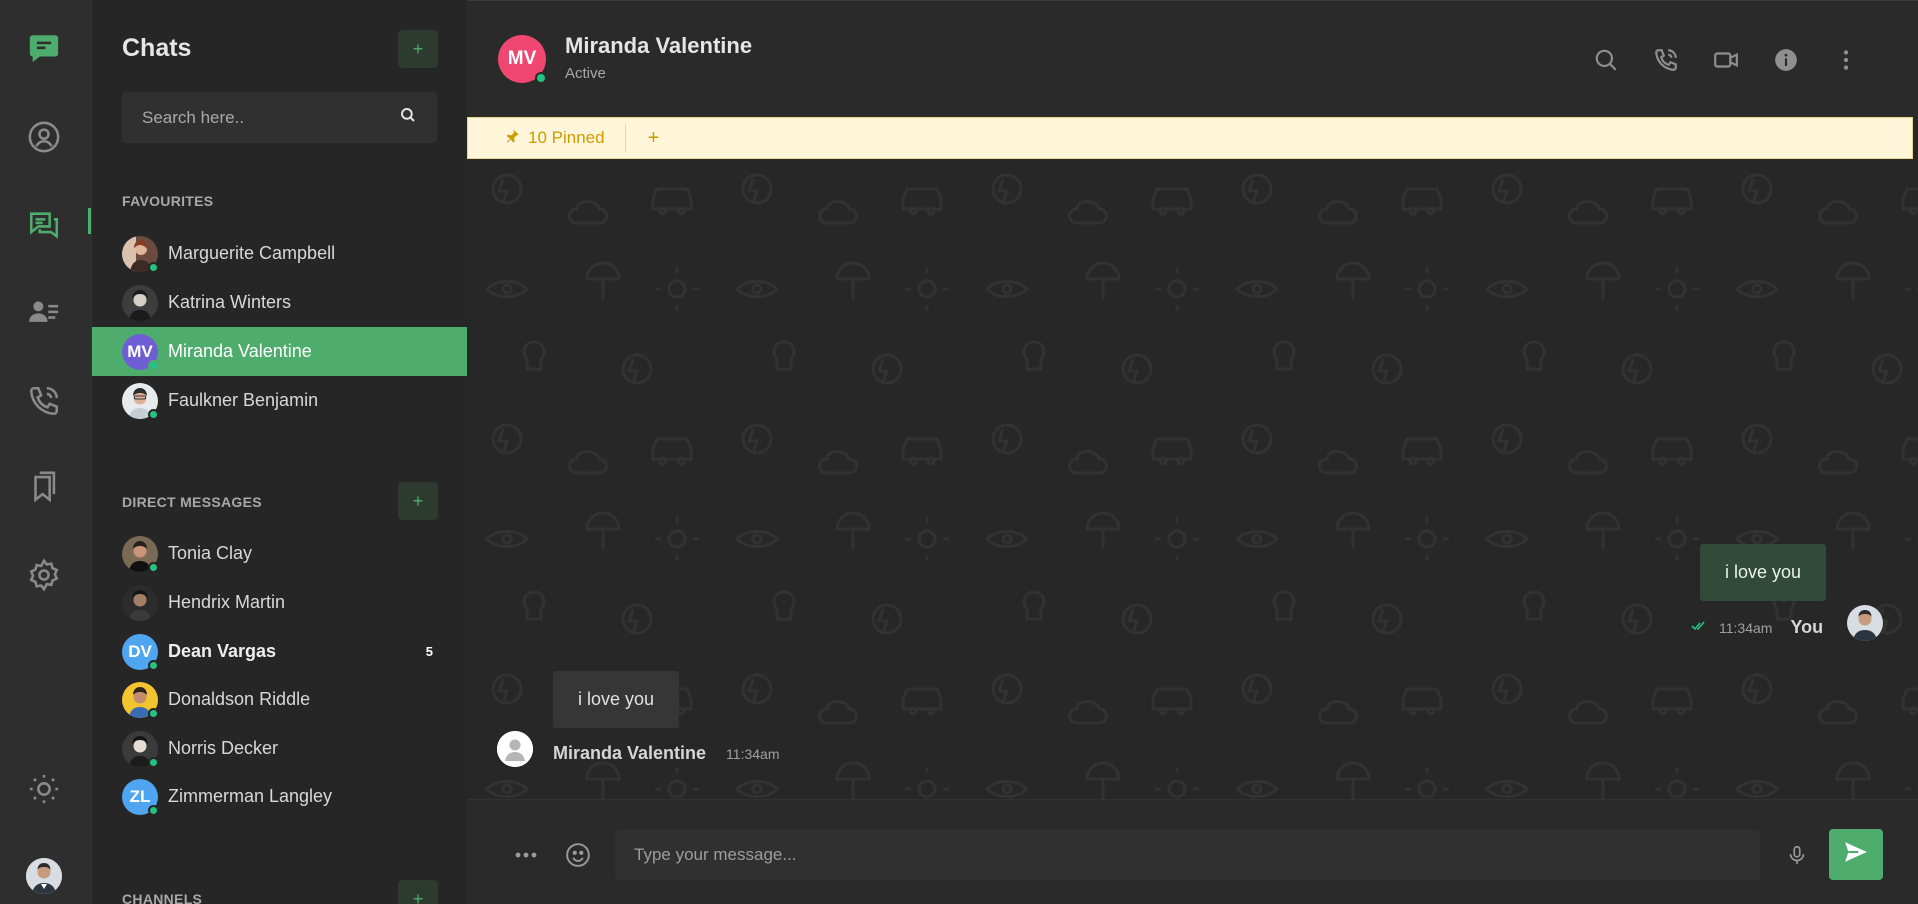  I want to click on contacts-icon, so click(44, 312).